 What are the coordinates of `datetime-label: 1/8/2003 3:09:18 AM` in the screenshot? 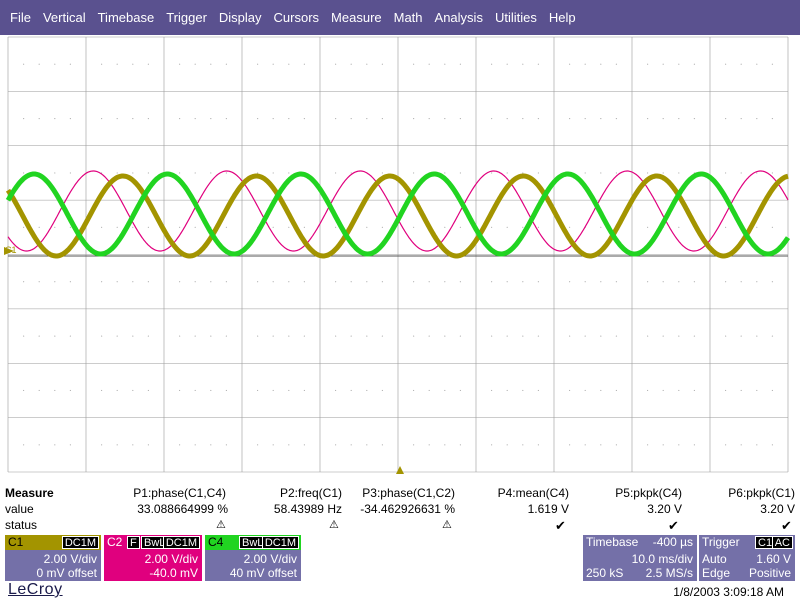 It's located at (728, 592).